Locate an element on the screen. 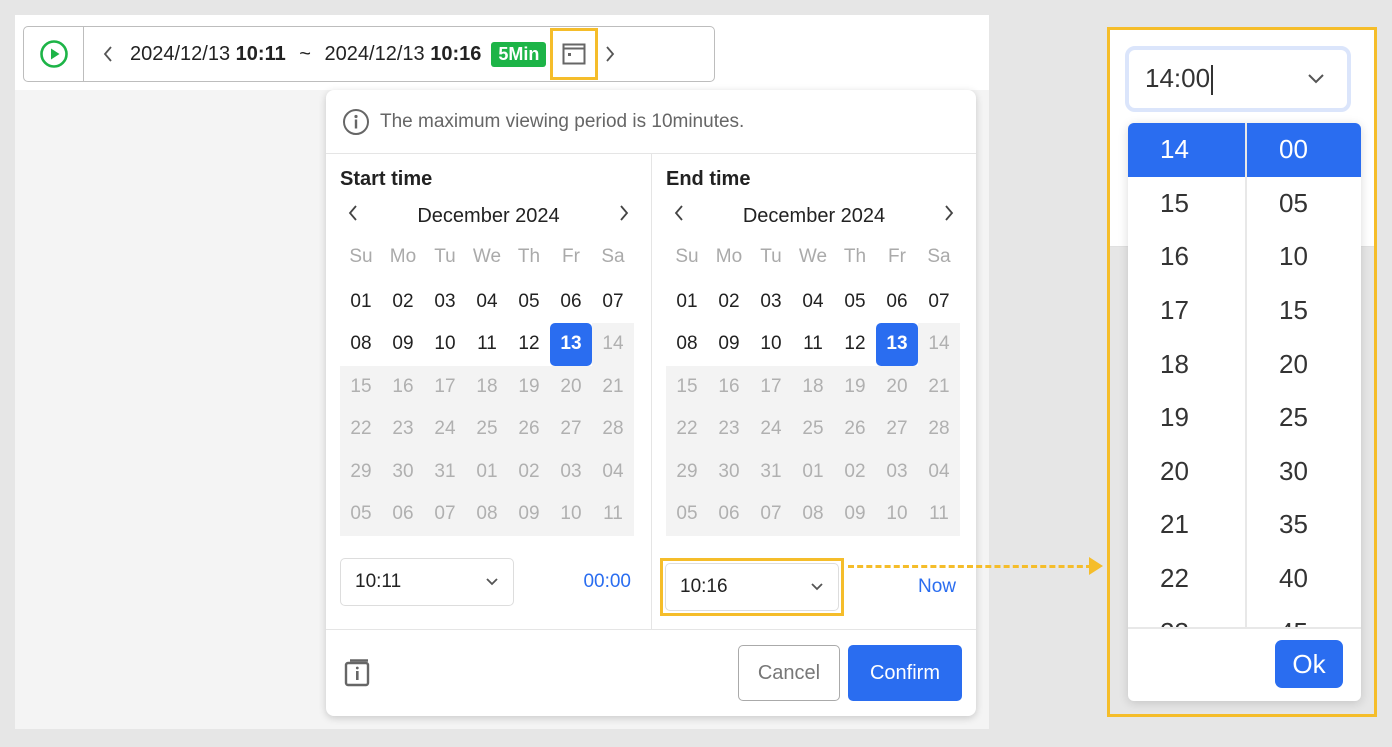  start-day-cell: 05 is located at coordinates (529, 302).